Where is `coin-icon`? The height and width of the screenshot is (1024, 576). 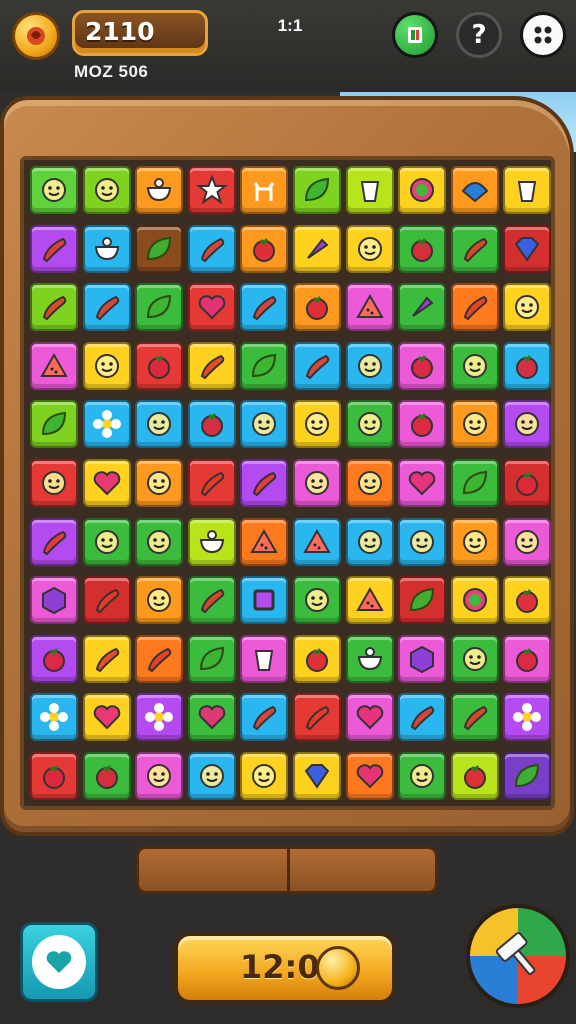 coin-icon is located at coordinates (36, 36).